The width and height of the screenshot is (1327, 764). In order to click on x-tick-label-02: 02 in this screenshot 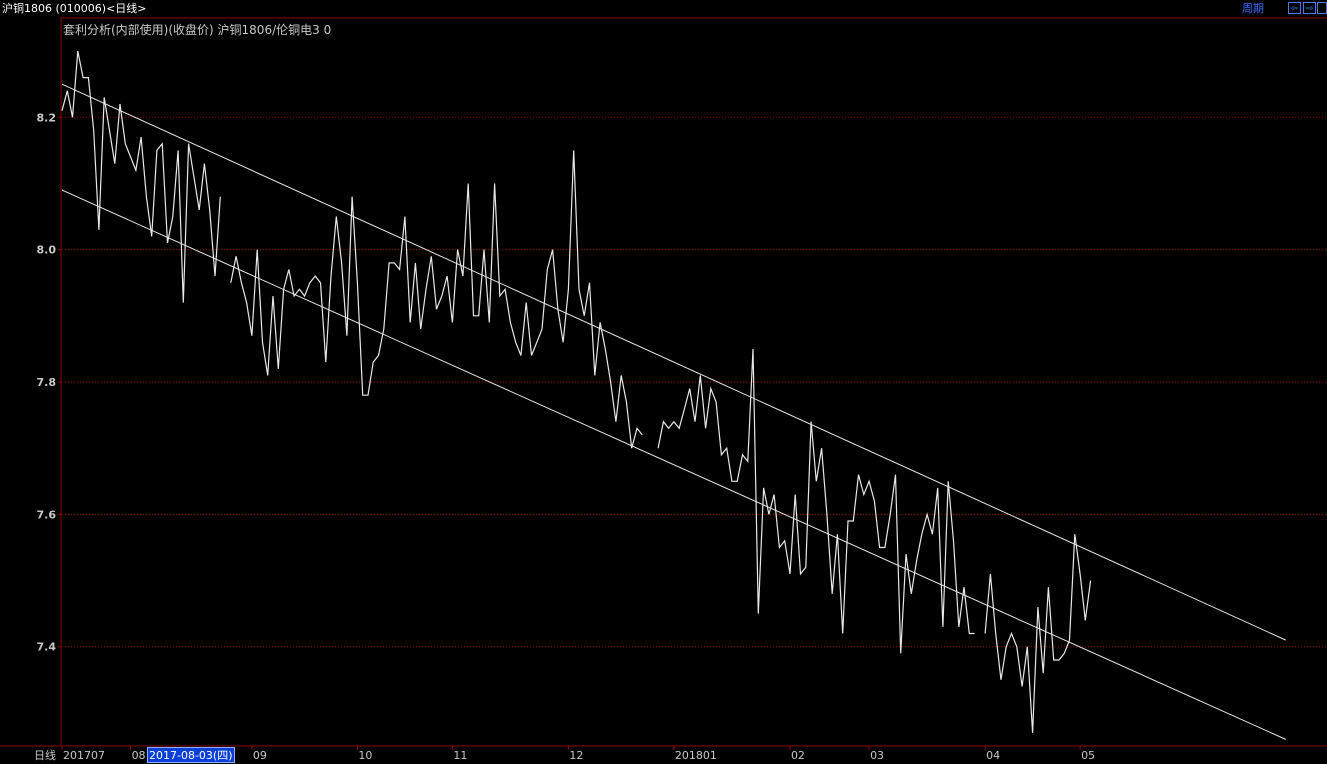, I will do `click(798, 755)`.